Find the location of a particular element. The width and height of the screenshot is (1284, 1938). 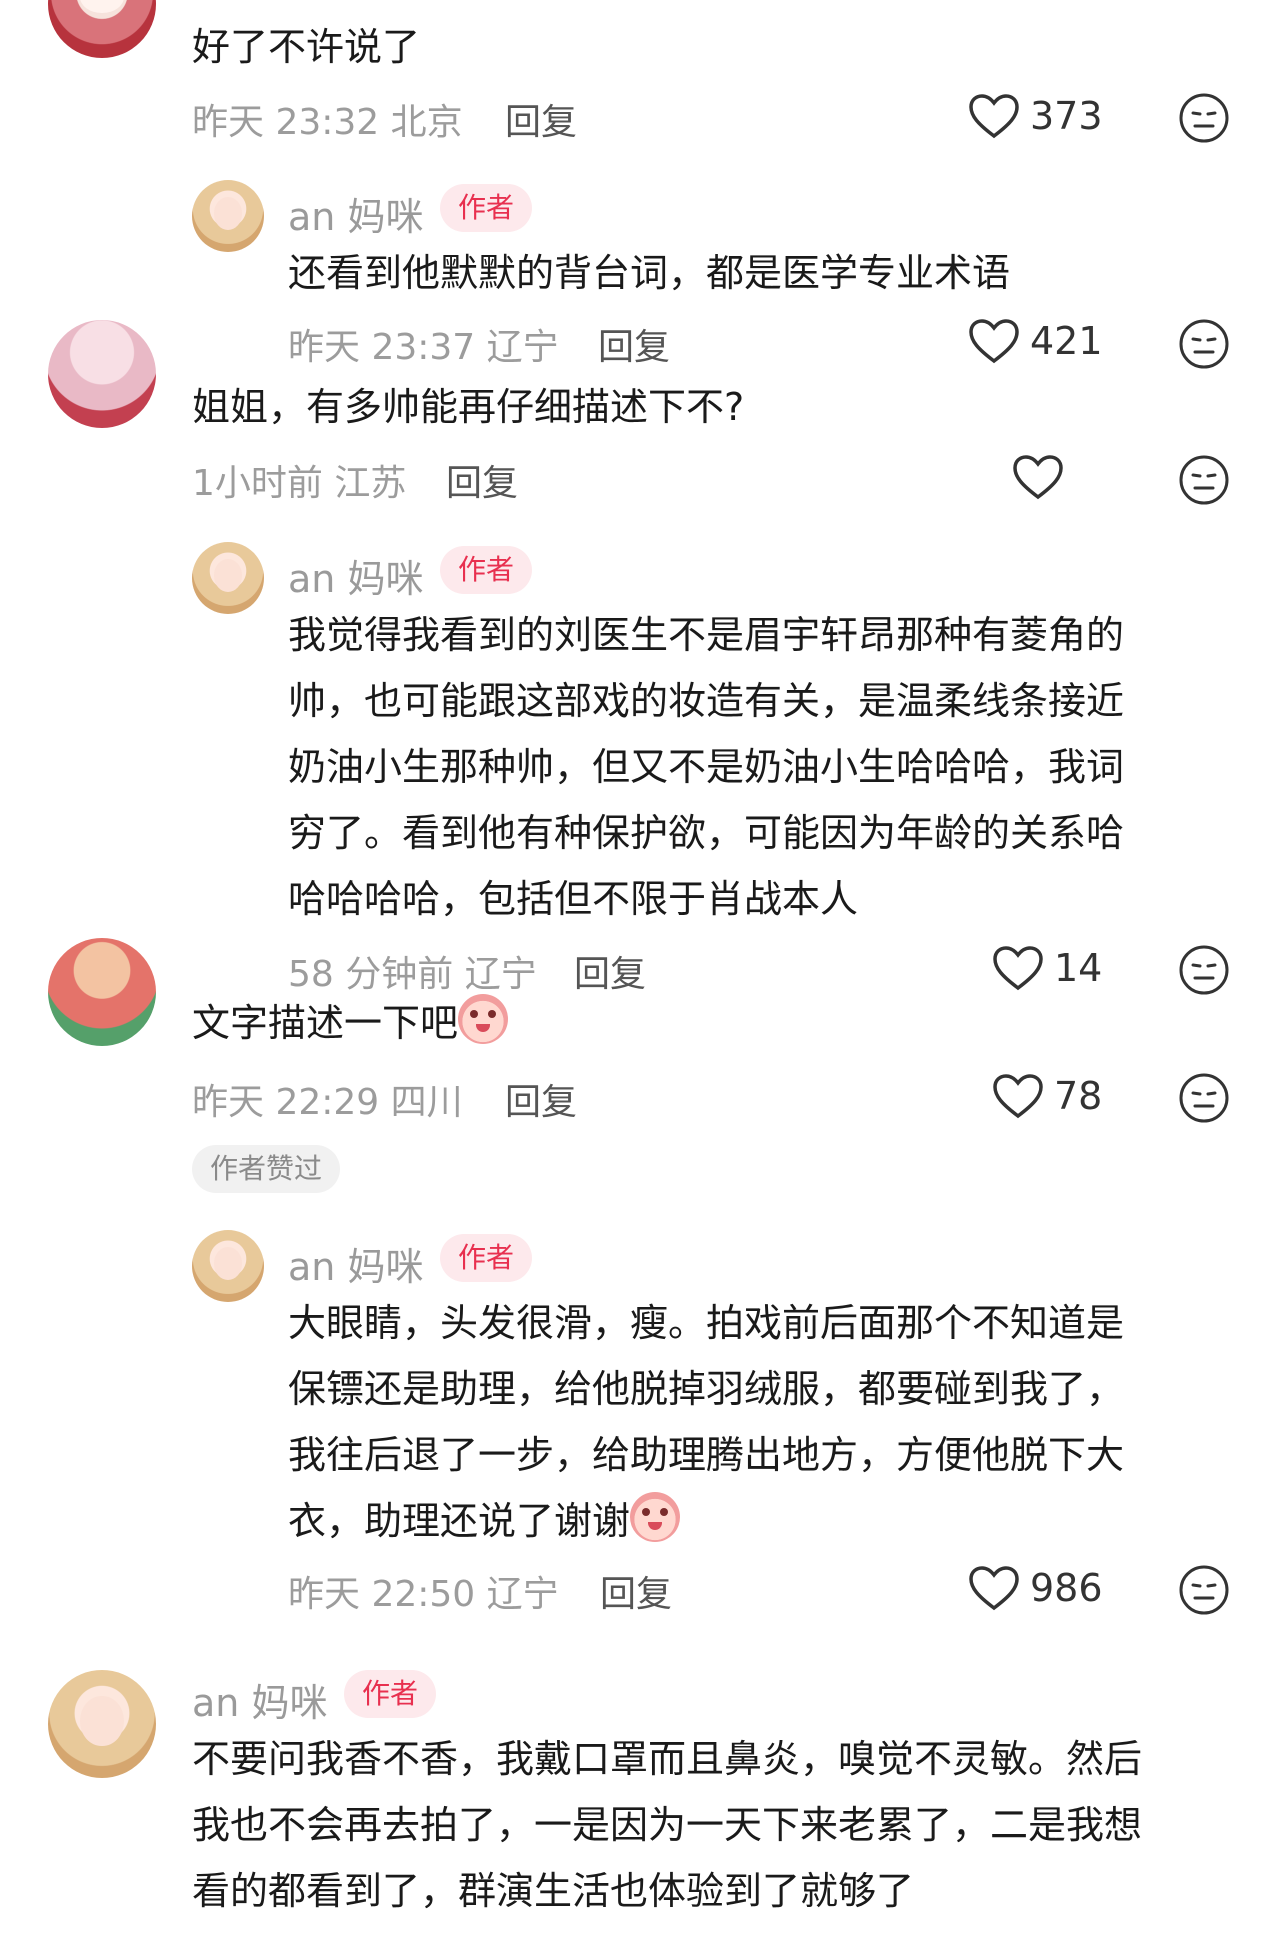

comment-line: 衣，助理还说了谢谢 is located at coordinates (706, 1521).